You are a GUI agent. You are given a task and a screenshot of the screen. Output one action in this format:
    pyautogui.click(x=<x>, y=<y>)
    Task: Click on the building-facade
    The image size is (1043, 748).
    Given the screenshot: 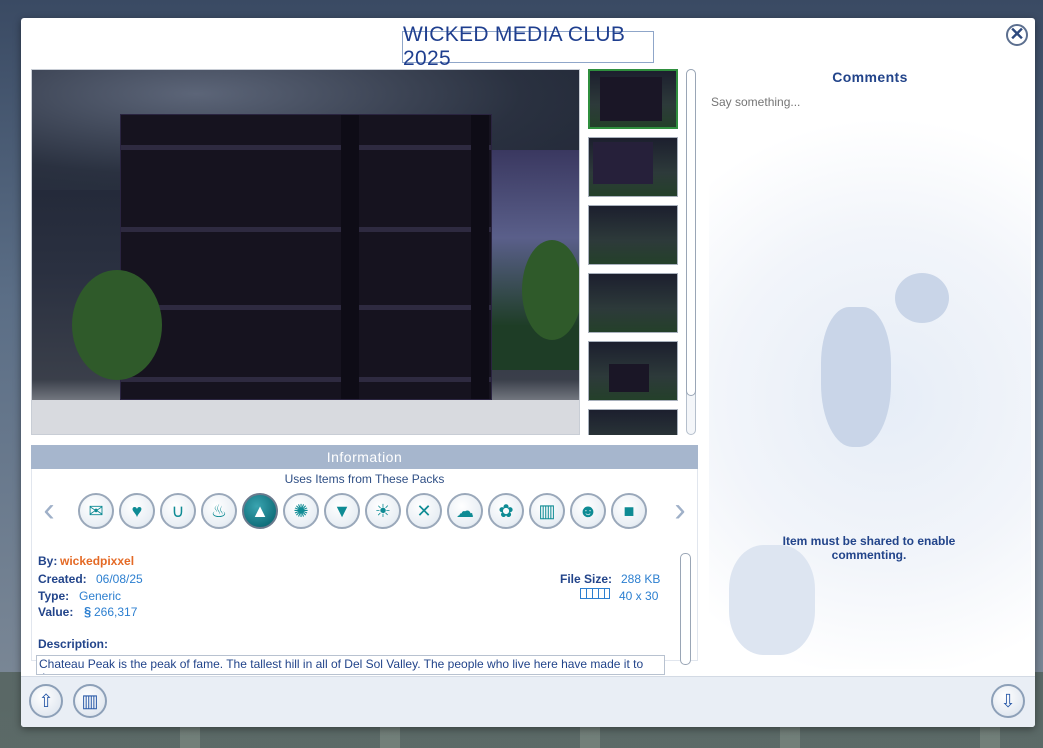 What is the action you would take?
    pyautogui.click(x=306, y=257)
    